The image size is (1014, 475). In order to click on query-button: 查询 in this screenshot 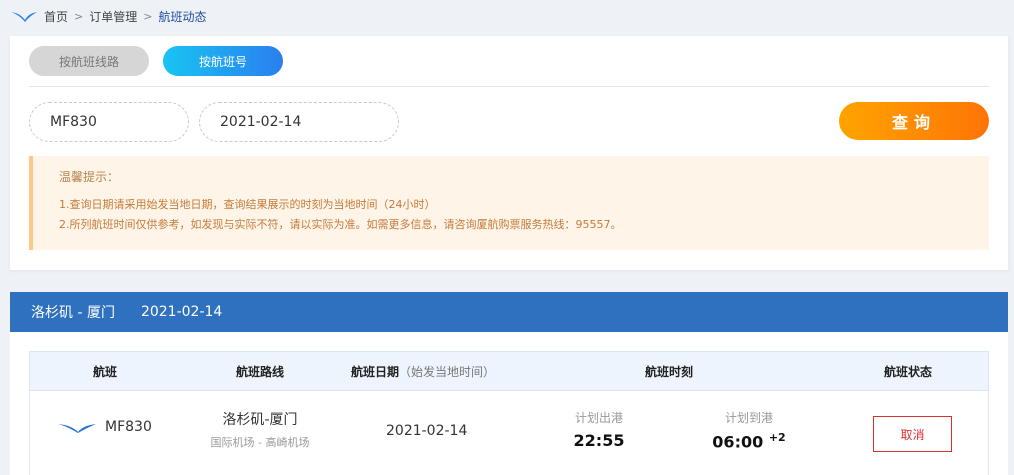, I will do `click(914, 121)`.